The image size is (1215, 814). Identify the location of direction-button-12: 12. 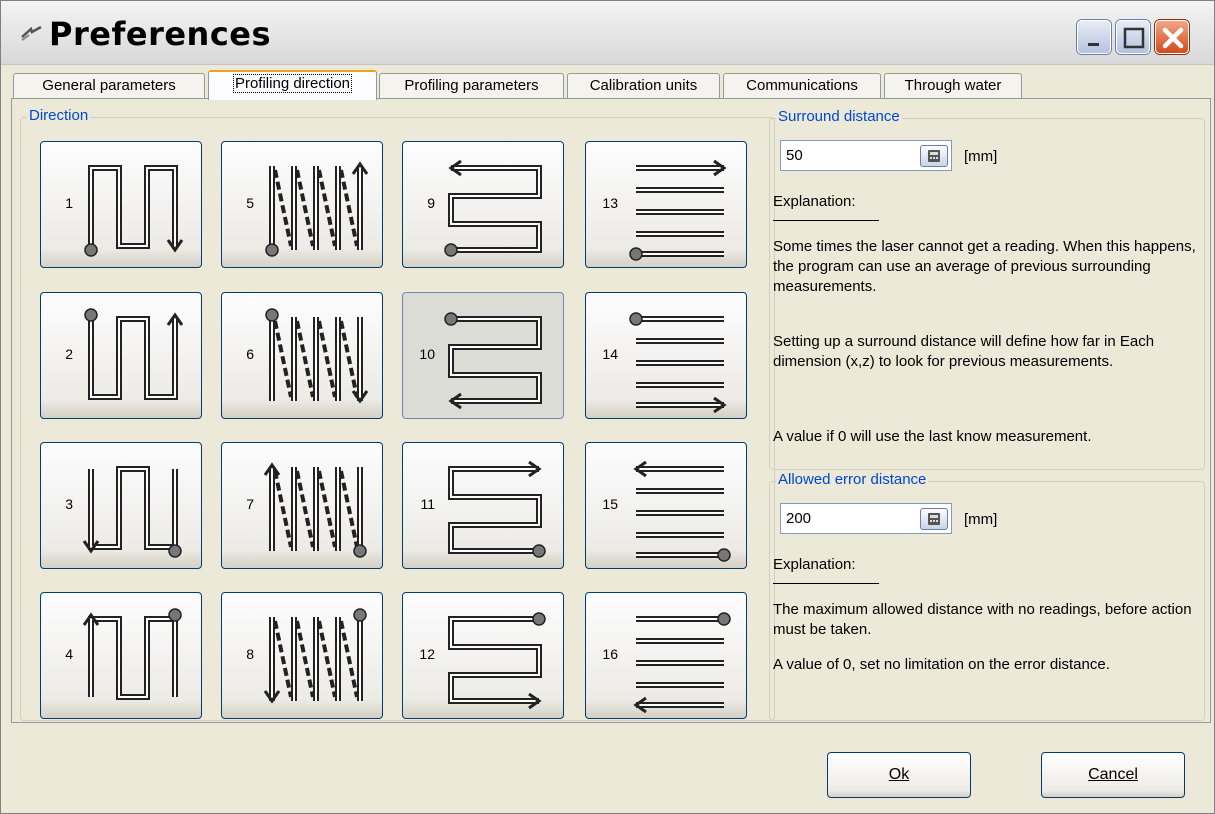
(483, 655).